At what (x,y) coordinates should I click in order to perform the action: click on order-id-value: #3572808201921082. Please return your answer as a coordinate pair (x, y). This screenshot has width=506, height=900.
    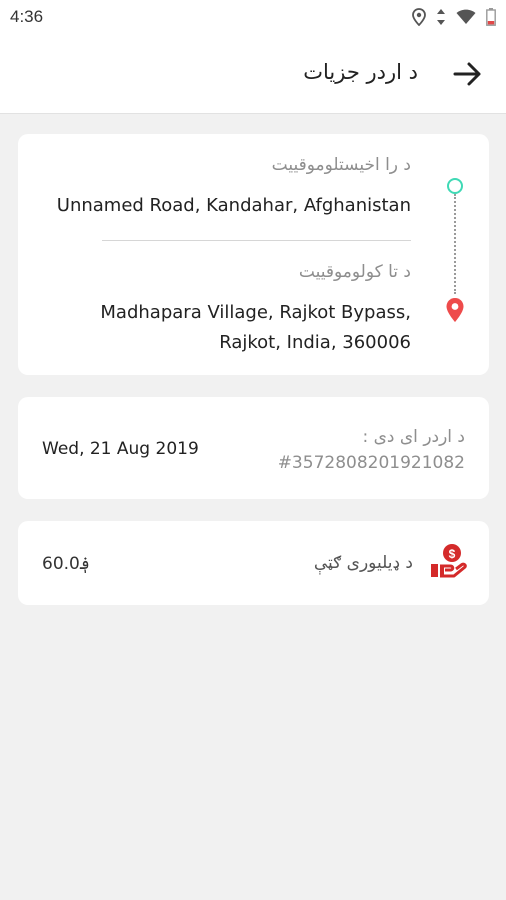
    Looking at the image, I should click on (371, 463).